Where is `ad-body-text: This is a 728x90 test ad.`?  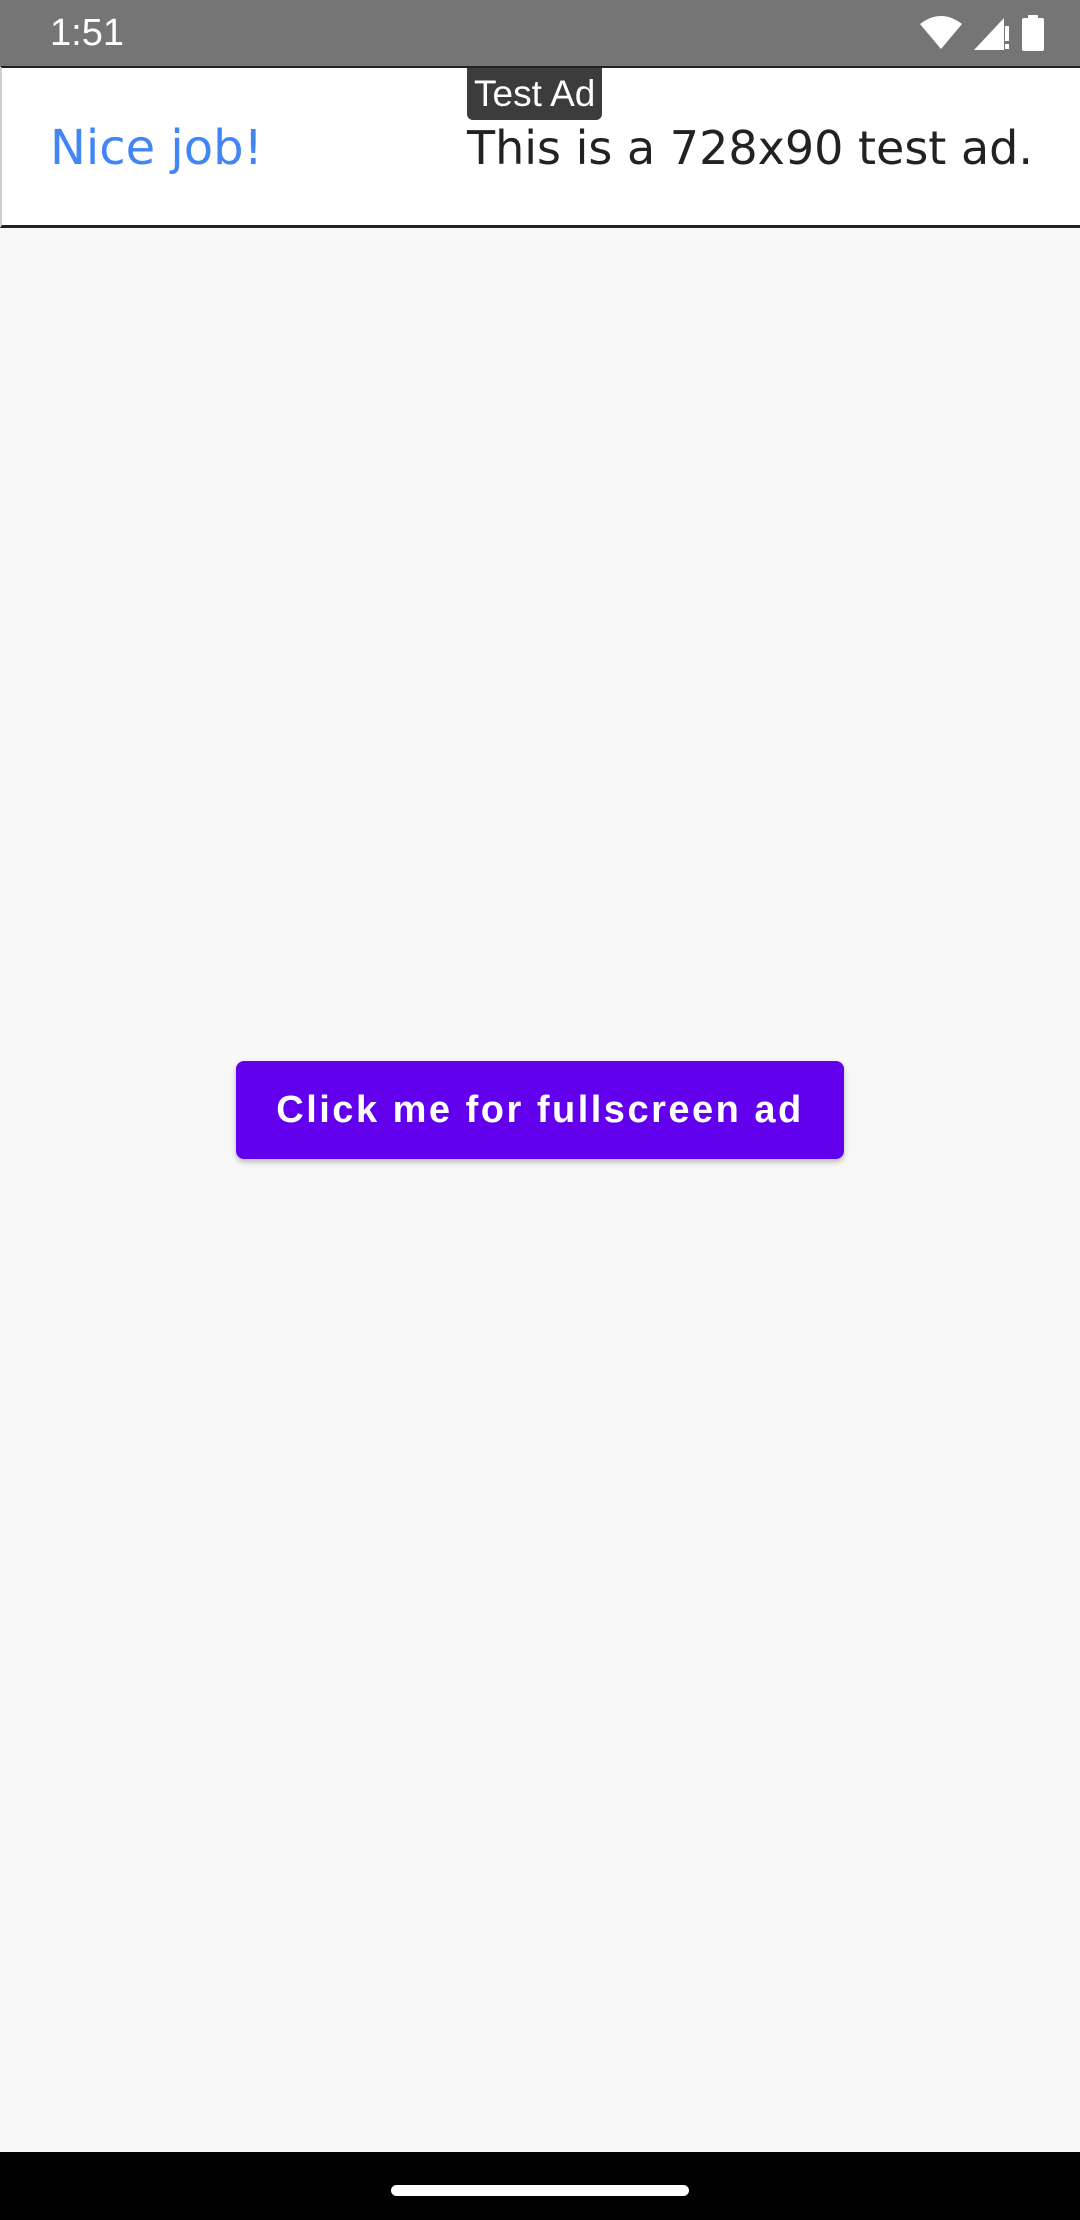 ad-body-text: This is a 728x90 test ad. is located at coordinates (750, 148).